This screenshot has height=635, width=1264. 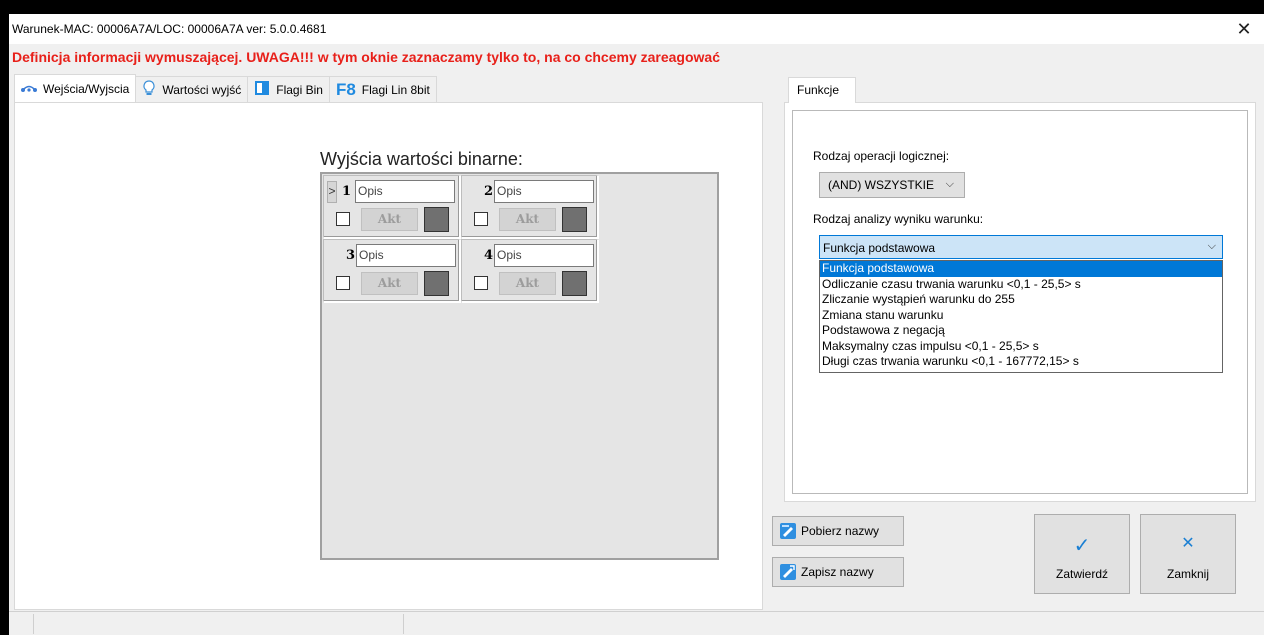 I want to click on outputs-title: Wyjścia wartości binarne:, so click(x=421, y=159).